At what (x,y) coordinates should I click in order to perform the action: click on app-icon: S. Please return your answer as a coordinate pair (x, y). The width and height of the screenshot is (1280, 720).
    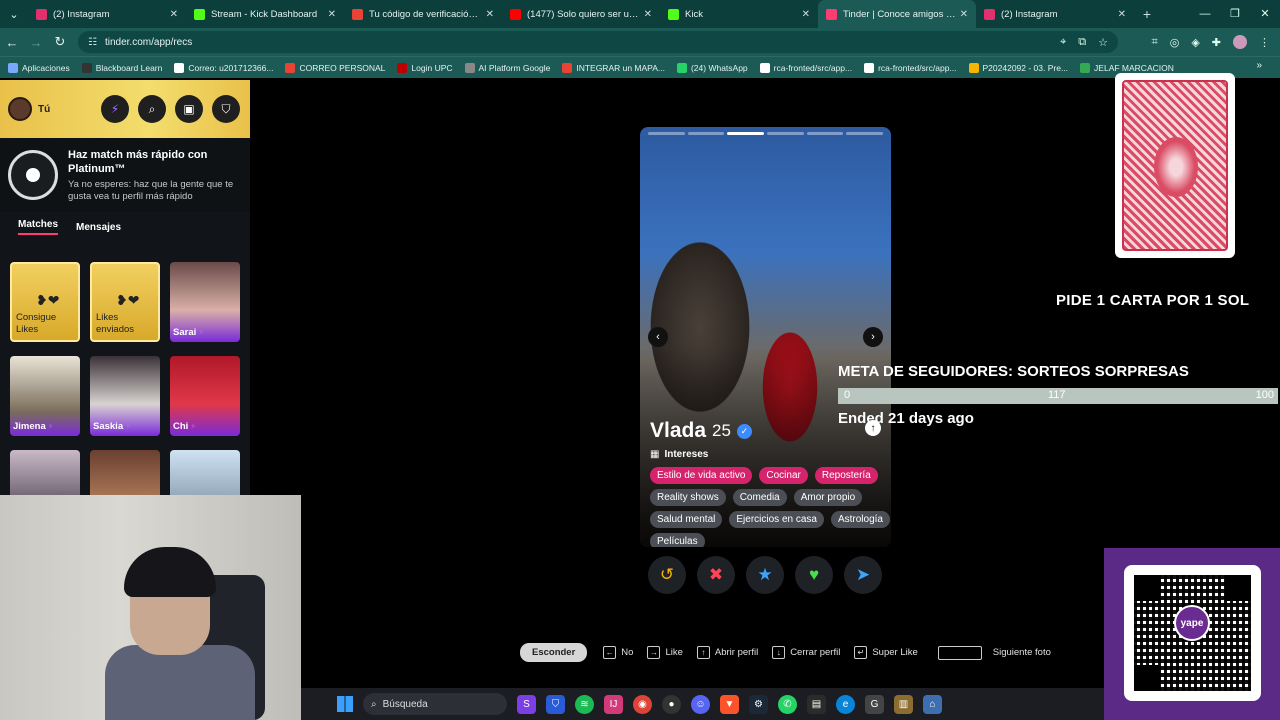
    Looking at the image, I should click on (526, 704).